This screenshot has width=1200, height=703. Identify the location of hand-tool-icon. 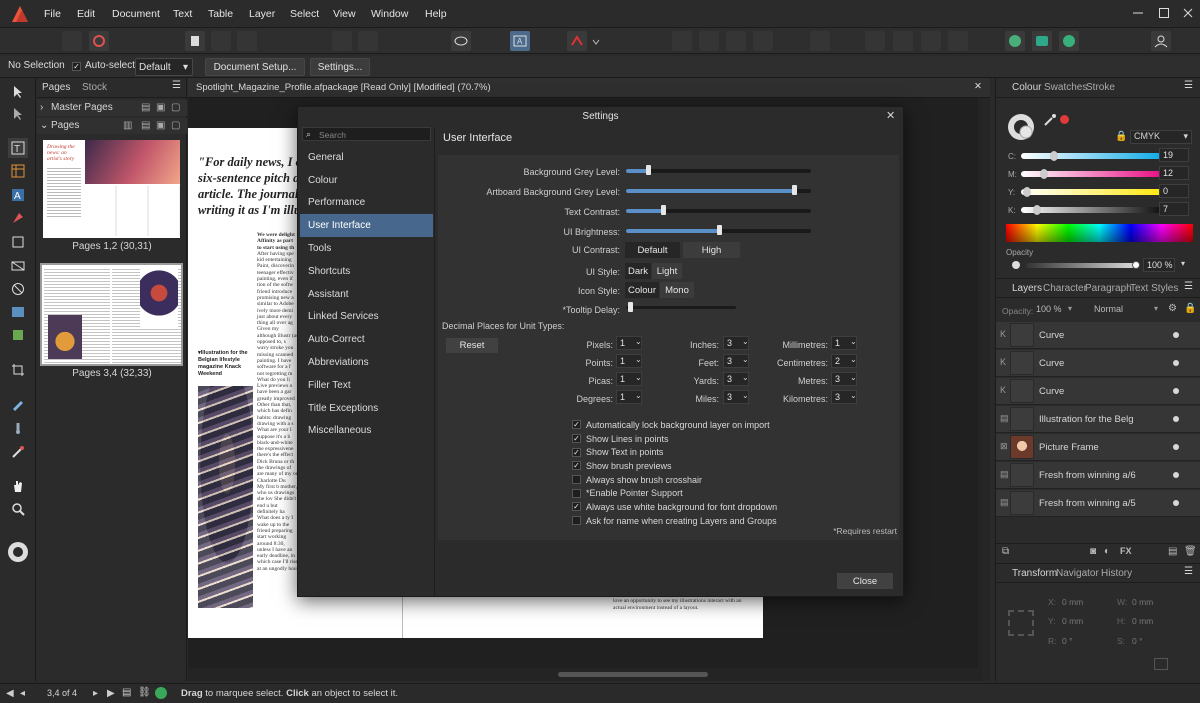
(18, 486).